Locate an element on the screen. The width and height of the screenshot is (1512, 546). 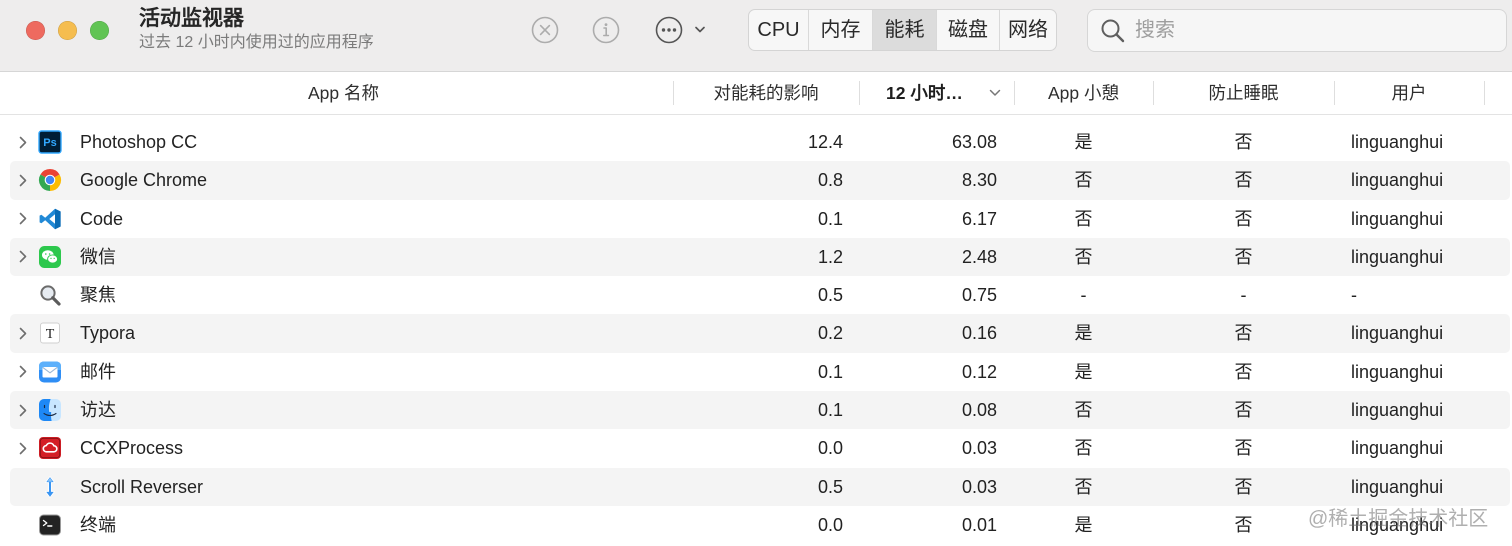
finder-icon is located at coordinates (50, 410).